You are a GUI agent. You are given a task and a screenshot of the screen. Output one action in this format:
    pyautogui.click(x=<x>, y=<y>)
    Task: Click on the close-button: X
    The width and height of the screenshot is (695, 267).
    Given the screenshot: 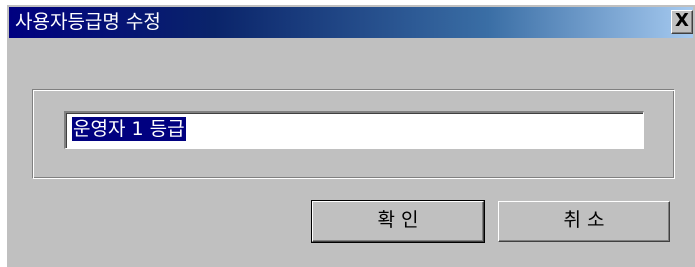 What is the action you would take?
    pyautogui.click(x=682, y=22)
    